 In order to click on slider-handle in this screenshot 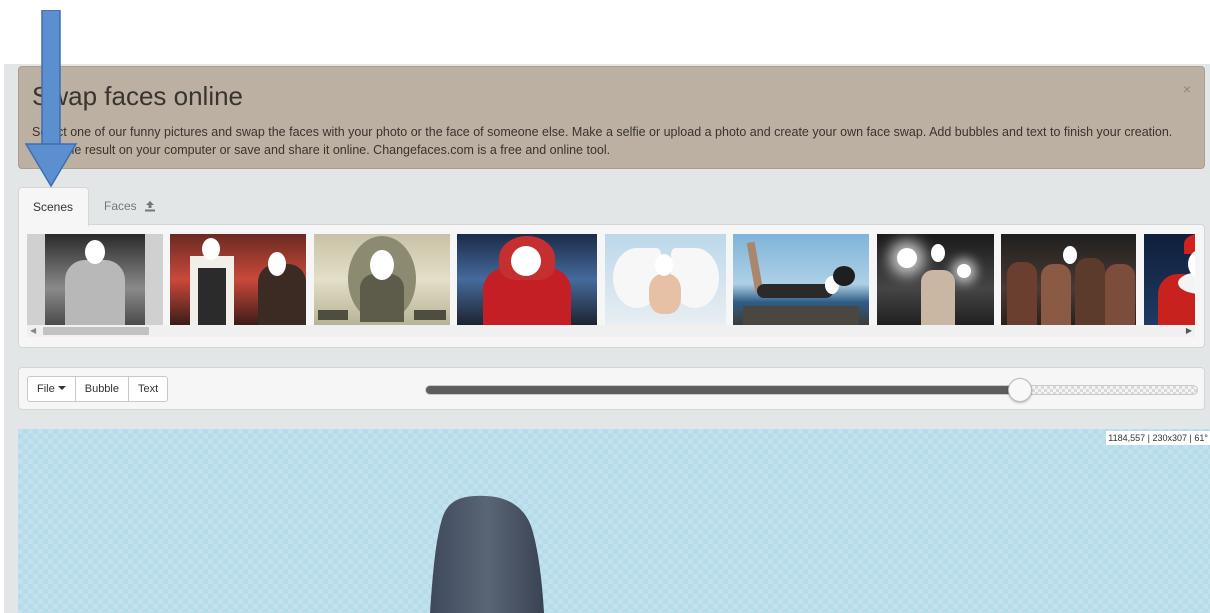, I will do `click(1020, 390)`.